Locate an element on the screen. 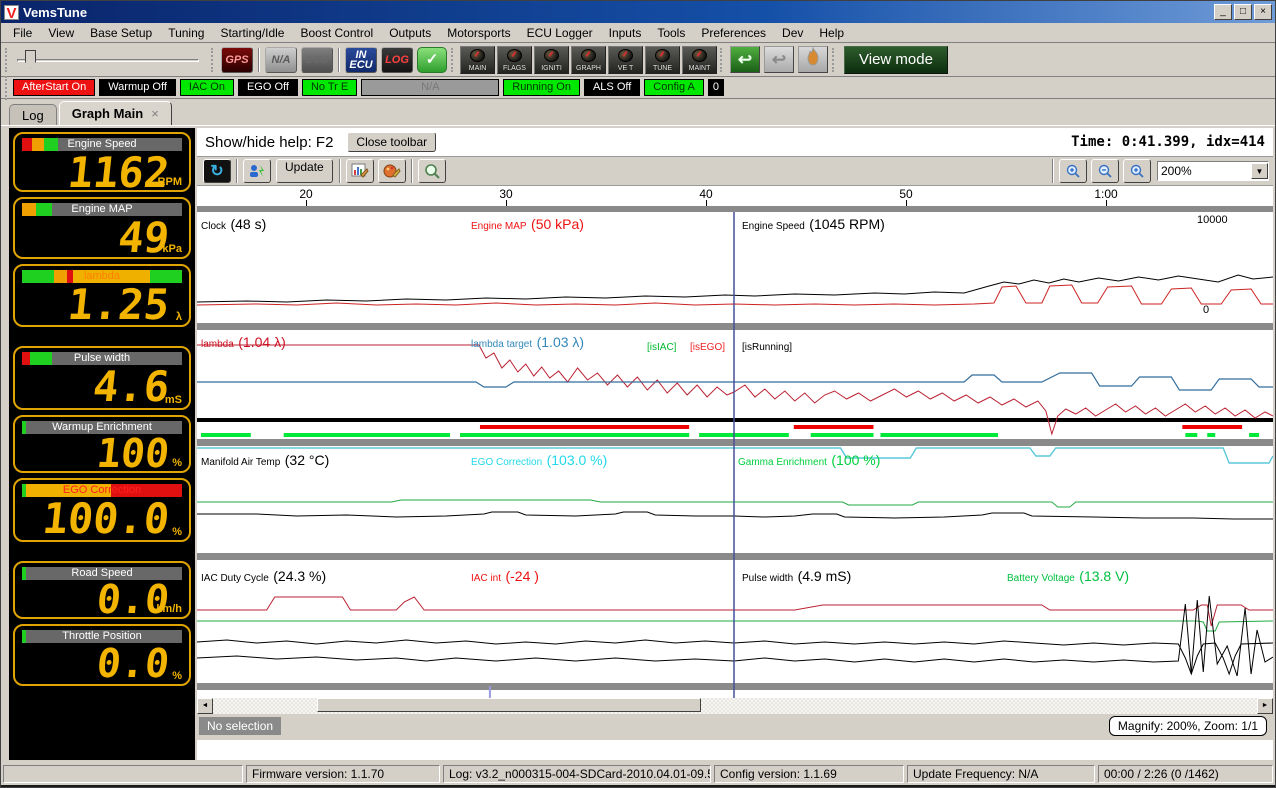 The image size is (1276, 788). graph-toolbar: ↻ Update 200% ▼ is located at coordinates (735, 171).